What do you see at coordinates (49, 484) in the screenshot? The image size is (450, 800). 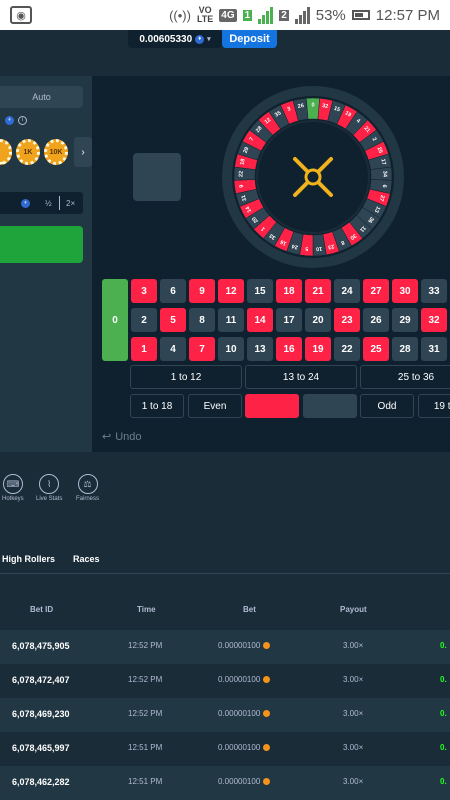 I see `live-stats-icon: ⌇` at bounding box center [49, 484].